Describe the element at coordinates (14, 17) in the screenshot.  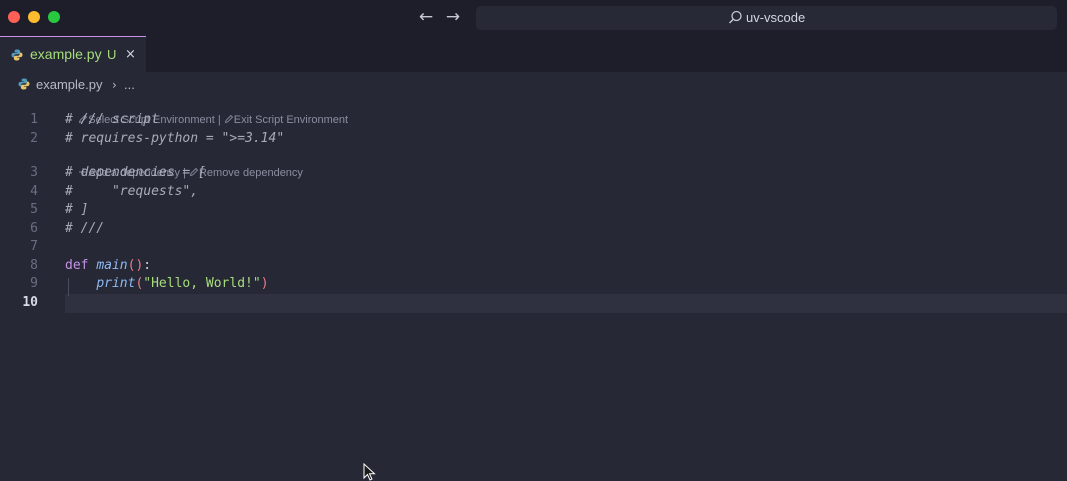
I see `close-window-button` at that location.